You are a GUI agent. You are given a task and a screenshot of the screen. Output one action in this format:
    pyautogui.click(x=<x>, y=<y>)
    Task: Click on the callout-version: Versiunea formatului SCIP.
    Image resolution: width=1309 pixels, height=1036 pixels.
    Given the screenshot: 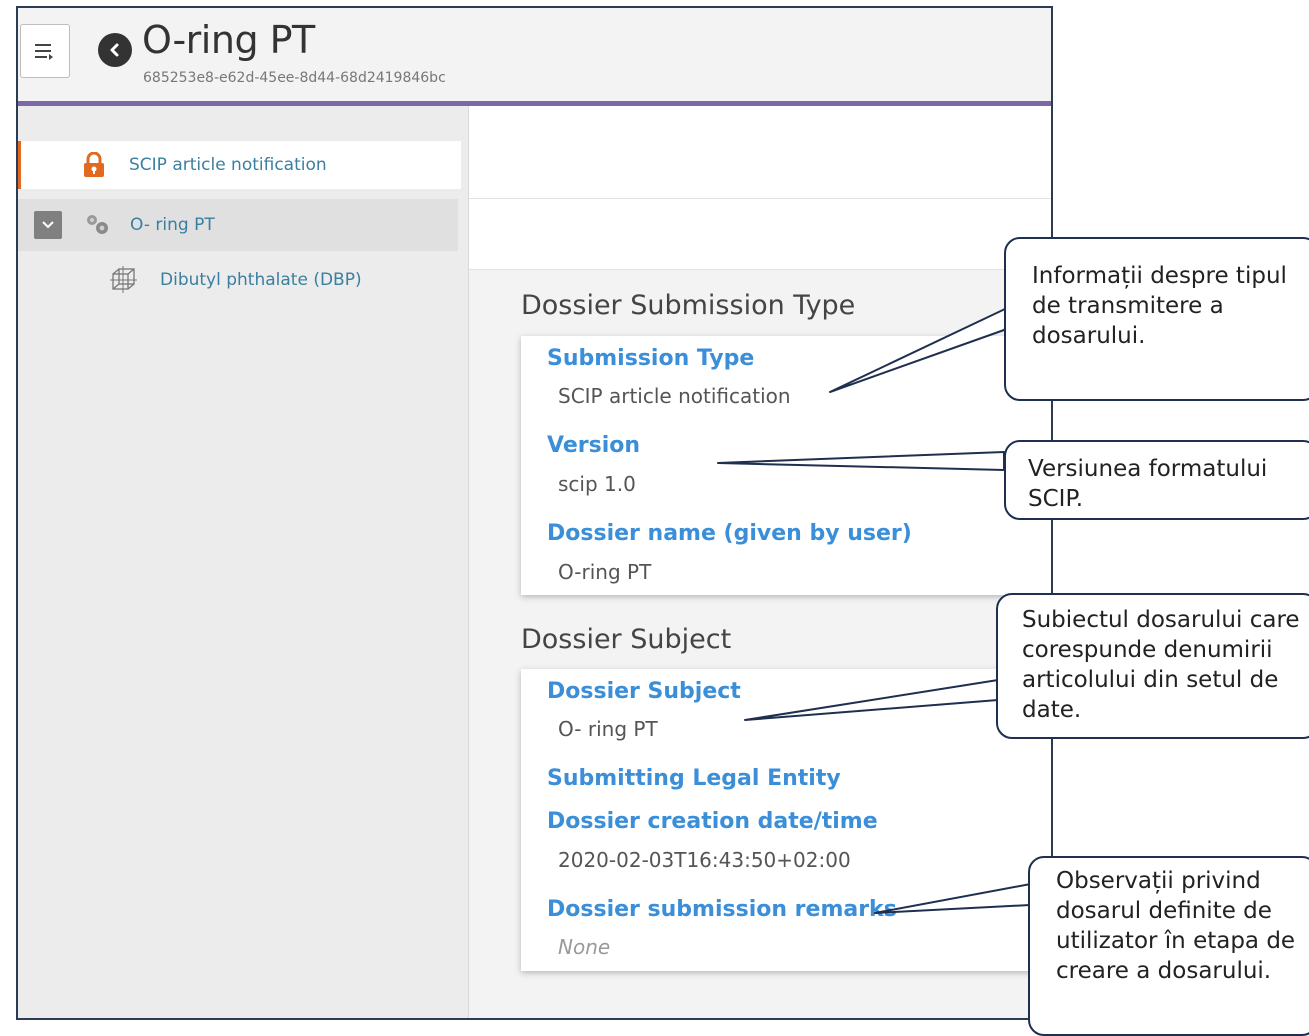 What is the action you would take?
    pyautogui.click(x=1156, y=480)
    